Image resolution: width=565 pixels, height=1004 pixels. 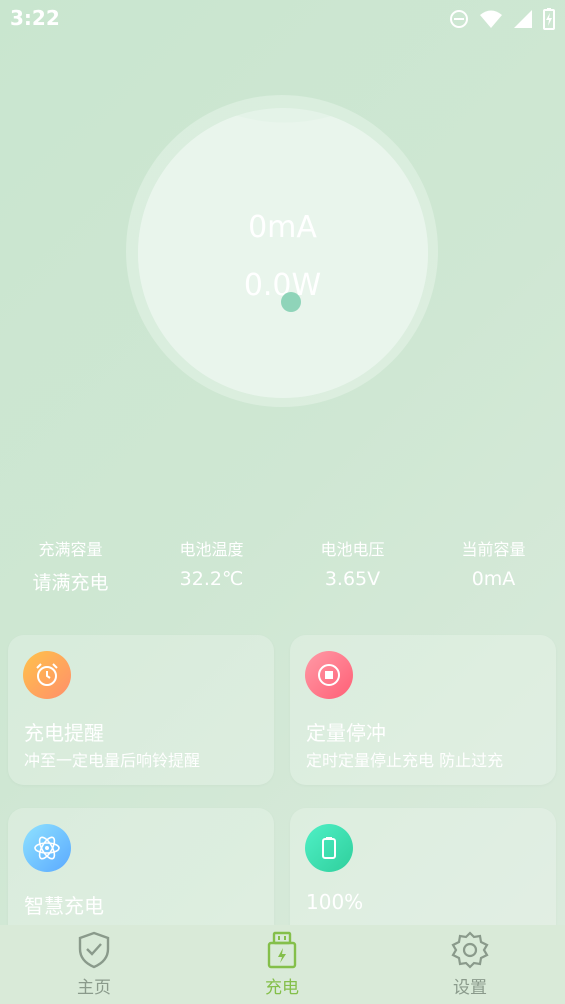 I want to click on stat-battery-temperature: 电池温度 32.2℃, so click(x=211, y=563).